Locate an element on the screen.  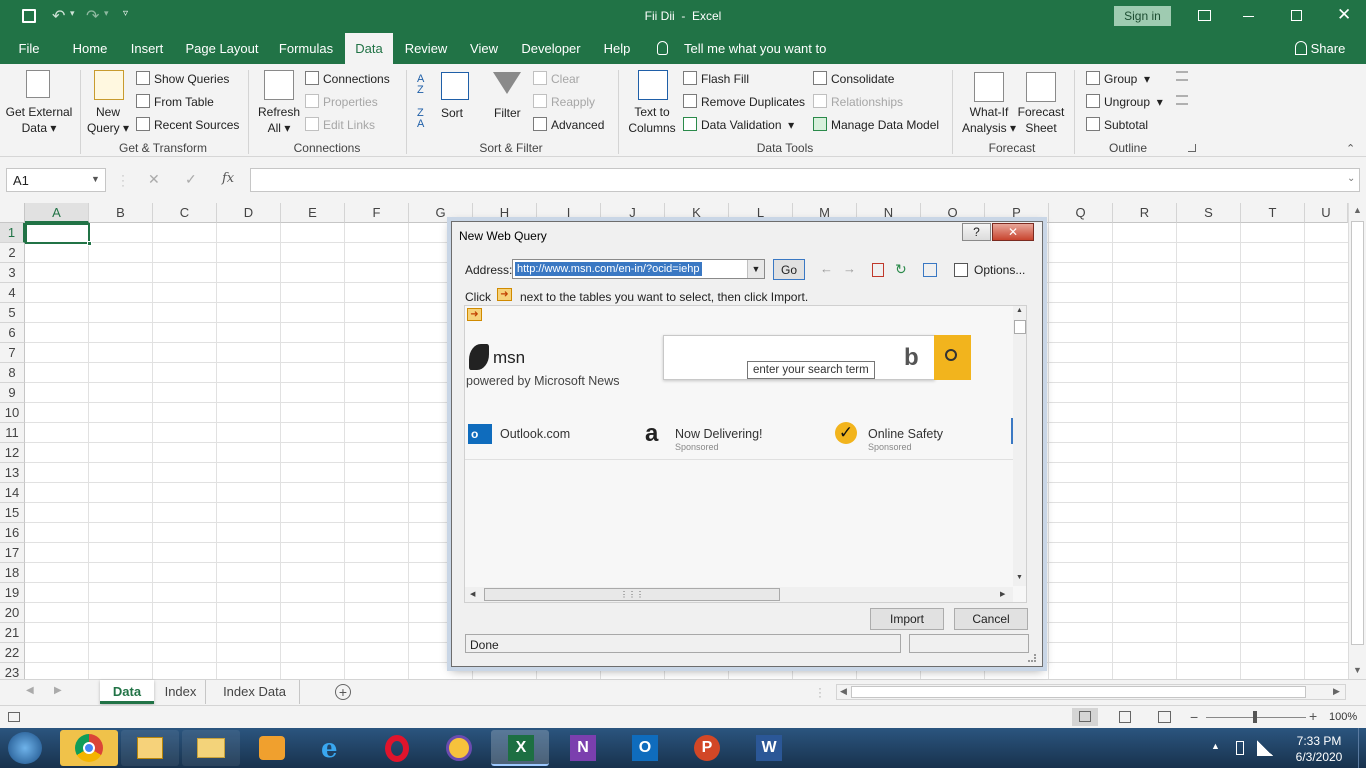
previous-sheet-icon: ◀ is located at coordinates (30, 690).